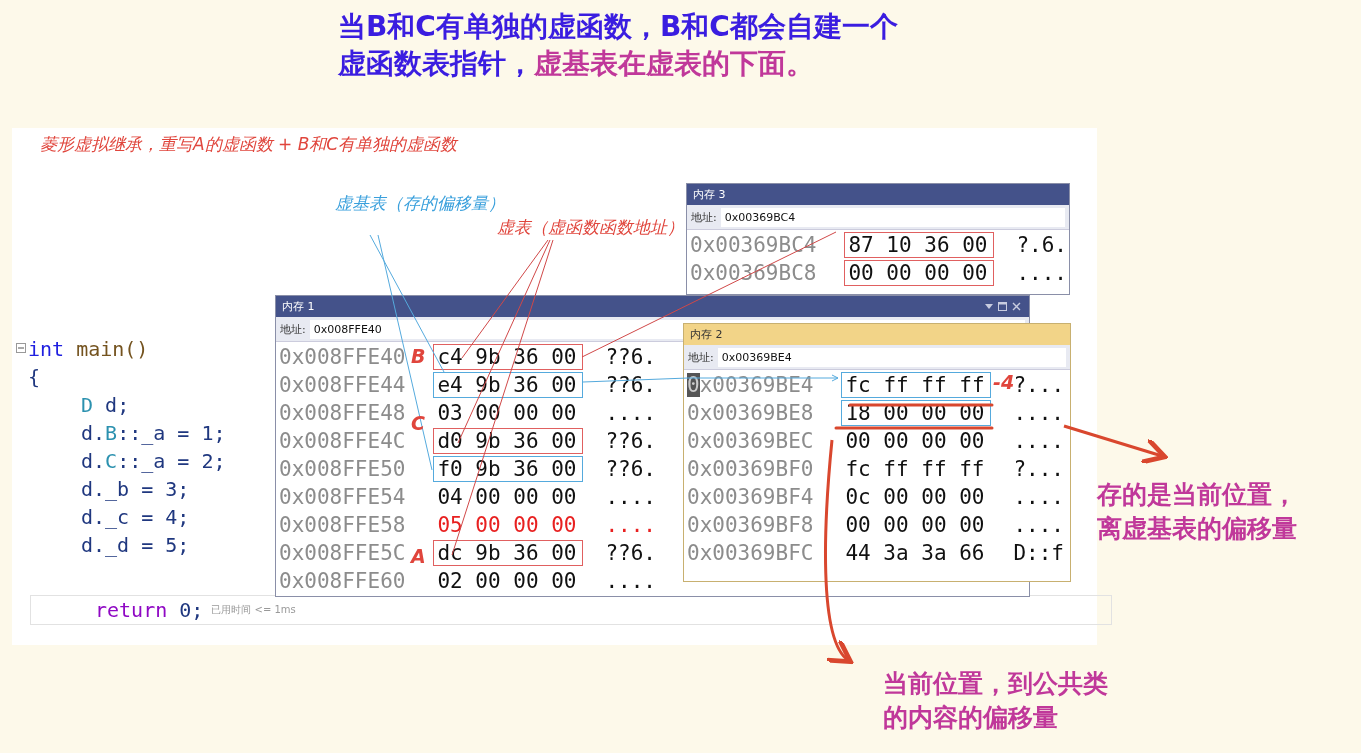 The height and width of the screenshot is (753, 1361). Describe the element at coordinates (750, 553) in the screenshot. I see `memory-address: 0x00369BFC` at that location.